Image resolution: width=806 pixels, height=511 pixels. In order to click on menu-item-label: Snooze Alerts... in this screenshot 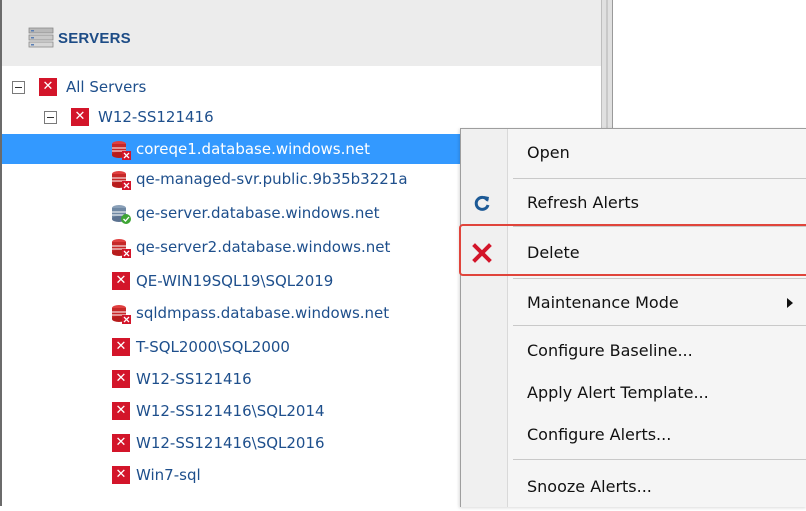, I will do `click(589, 486)`.